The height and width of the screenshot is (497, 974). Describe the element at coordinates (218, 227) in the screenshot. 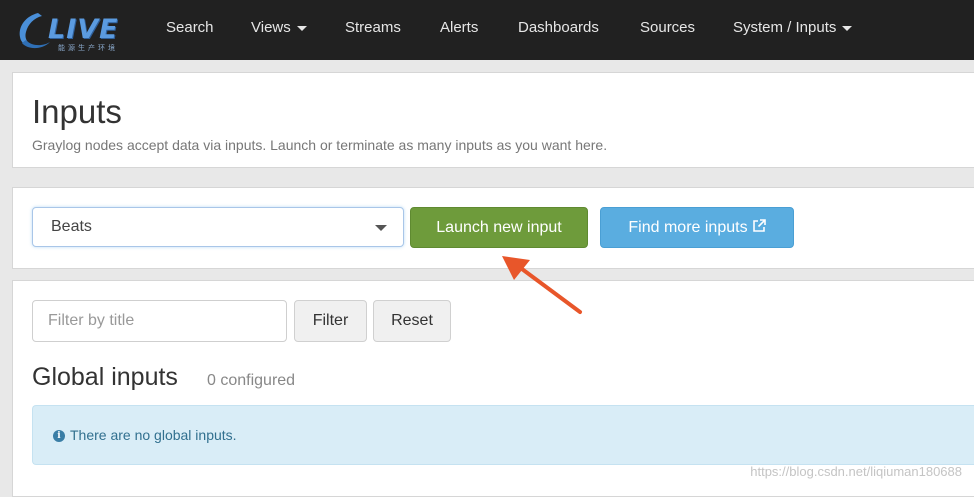

I see `input-type-select: Beats` at that location.